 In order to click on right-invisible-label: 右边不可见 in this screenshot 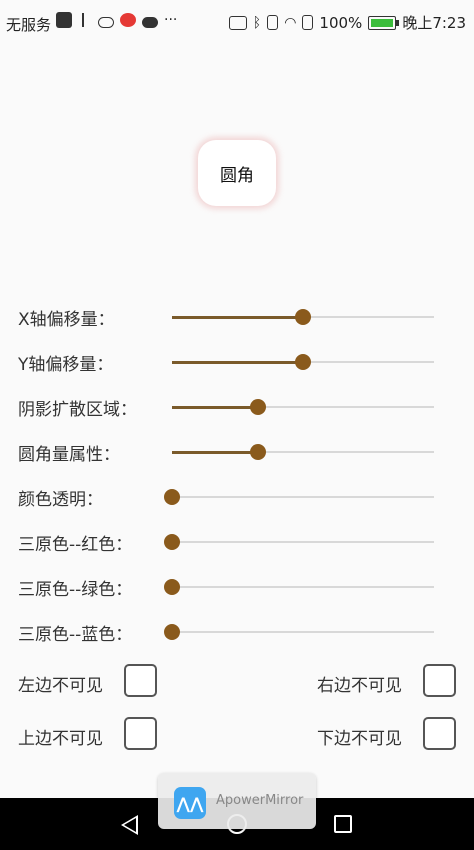, I will do `click(359, 686)`.